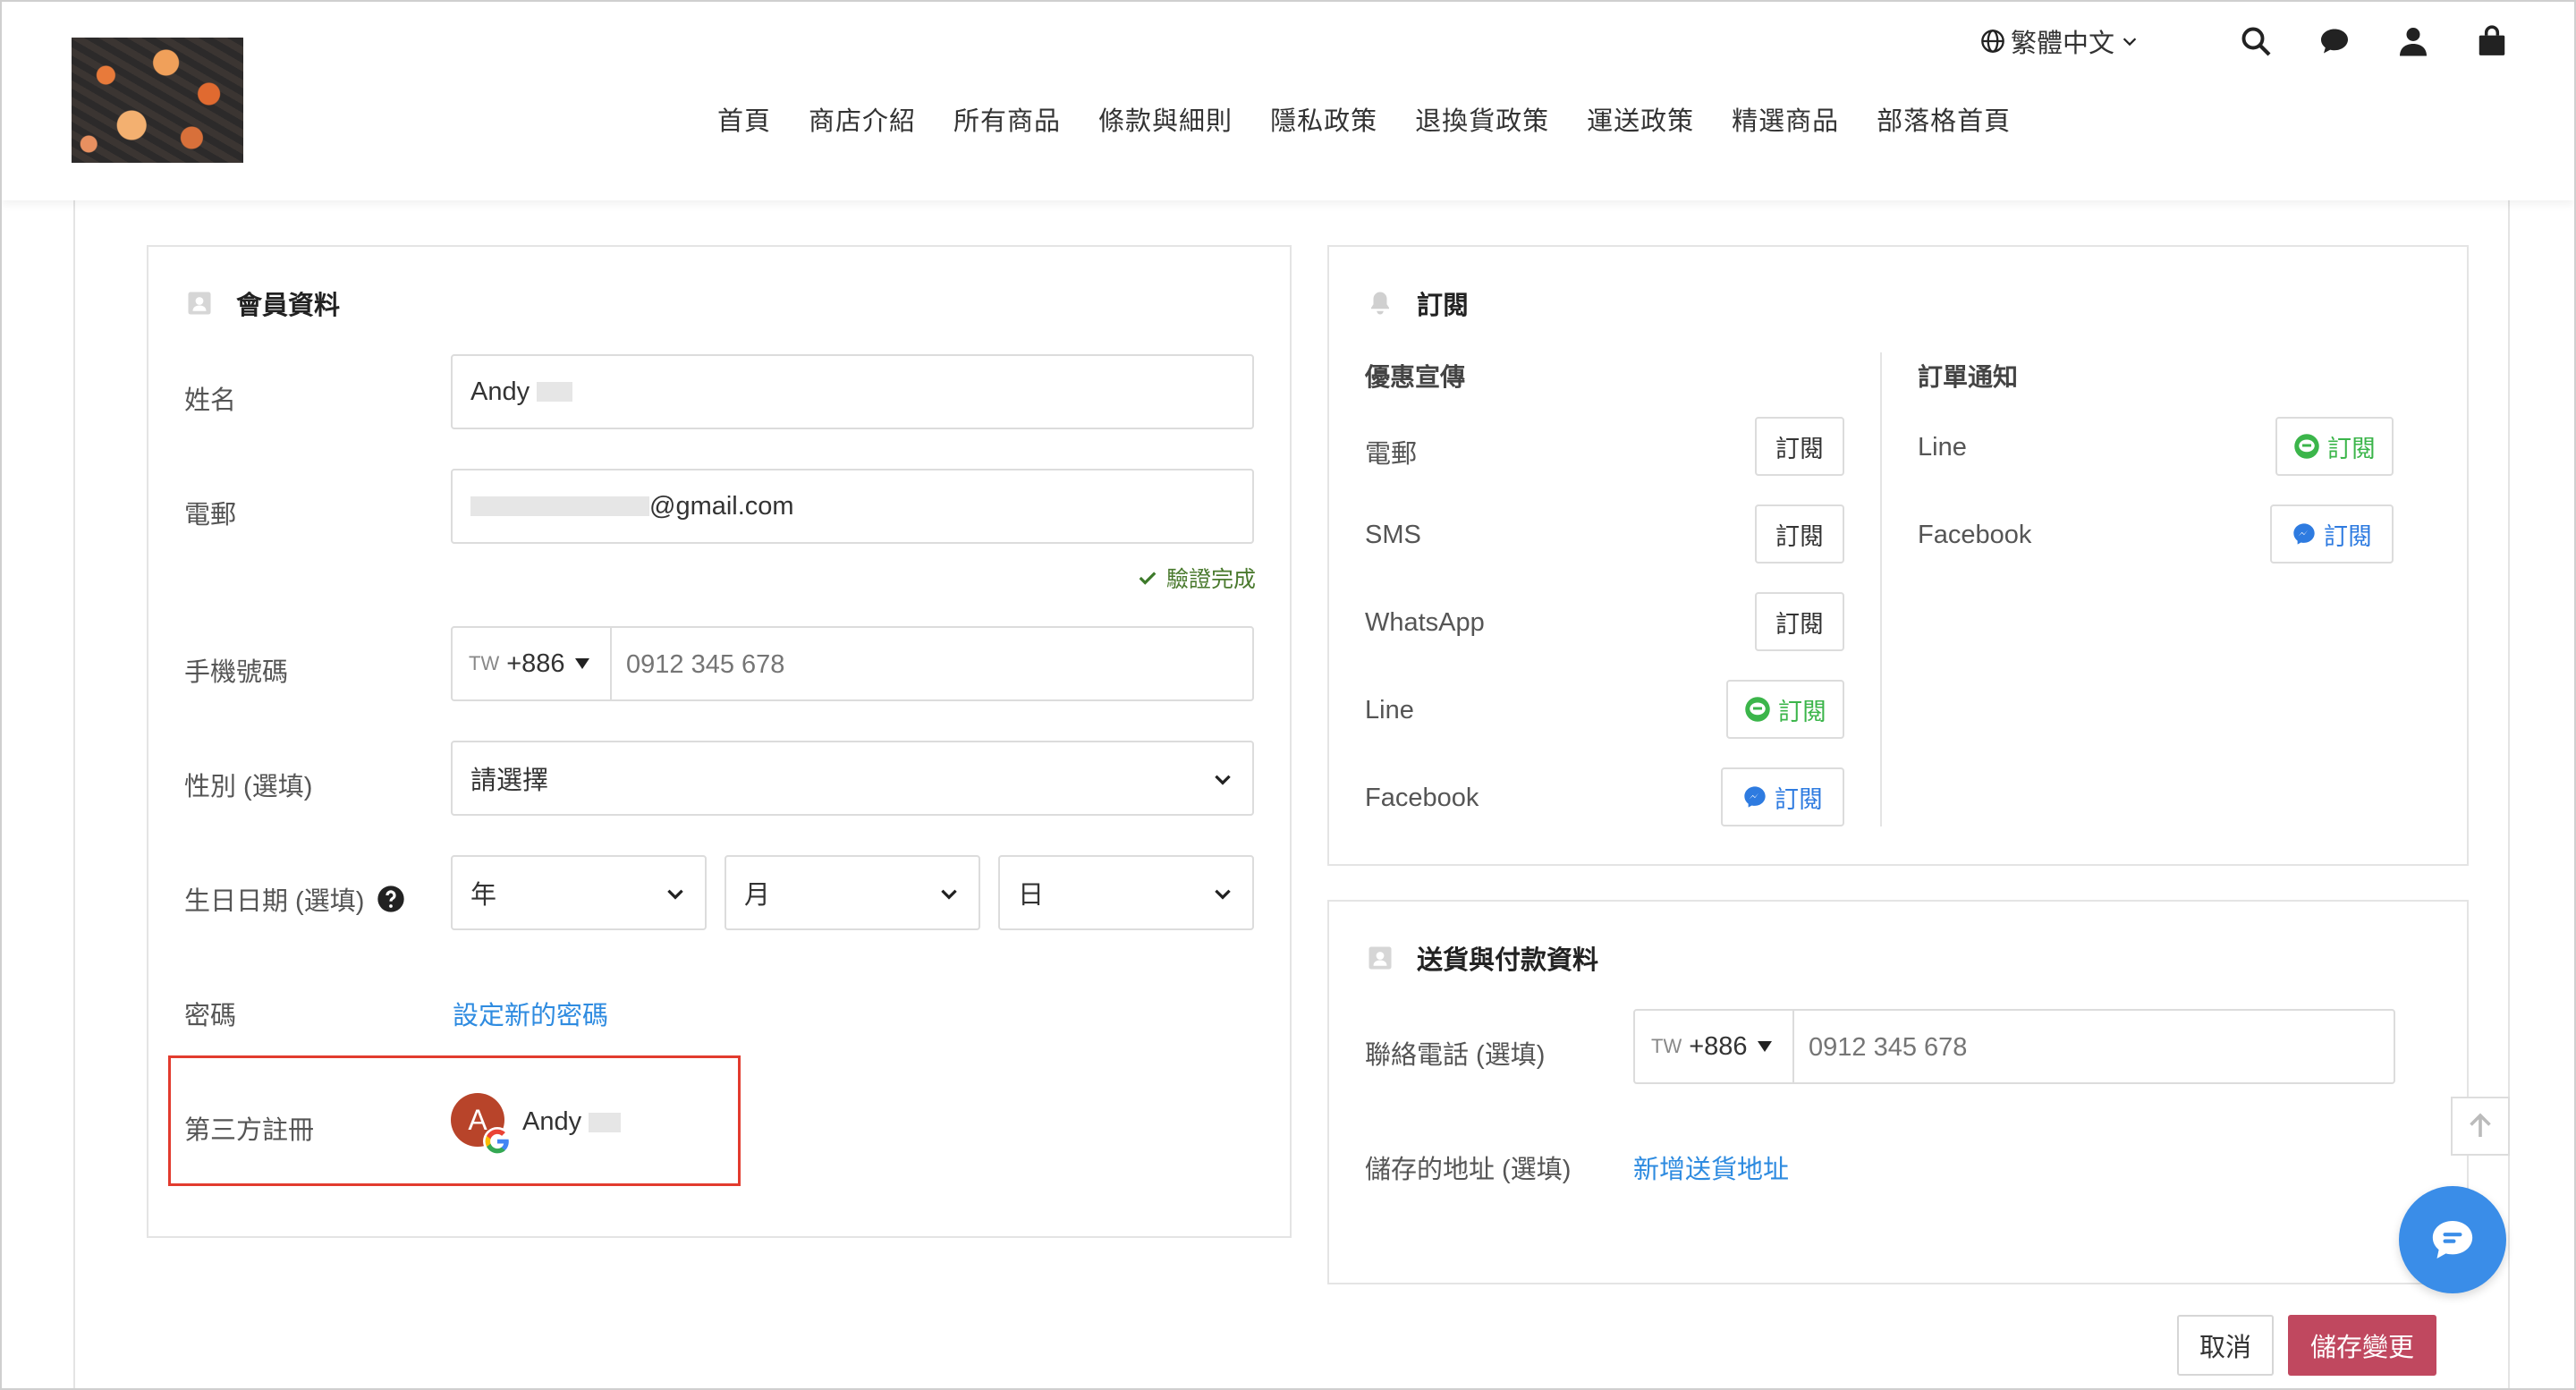 This screenshot has width=2576, height=1390. What do you see at coordinates (721, 506) in the screenshot?
I see `email-domain: @gmail.com` at bounding box center [721, 506].